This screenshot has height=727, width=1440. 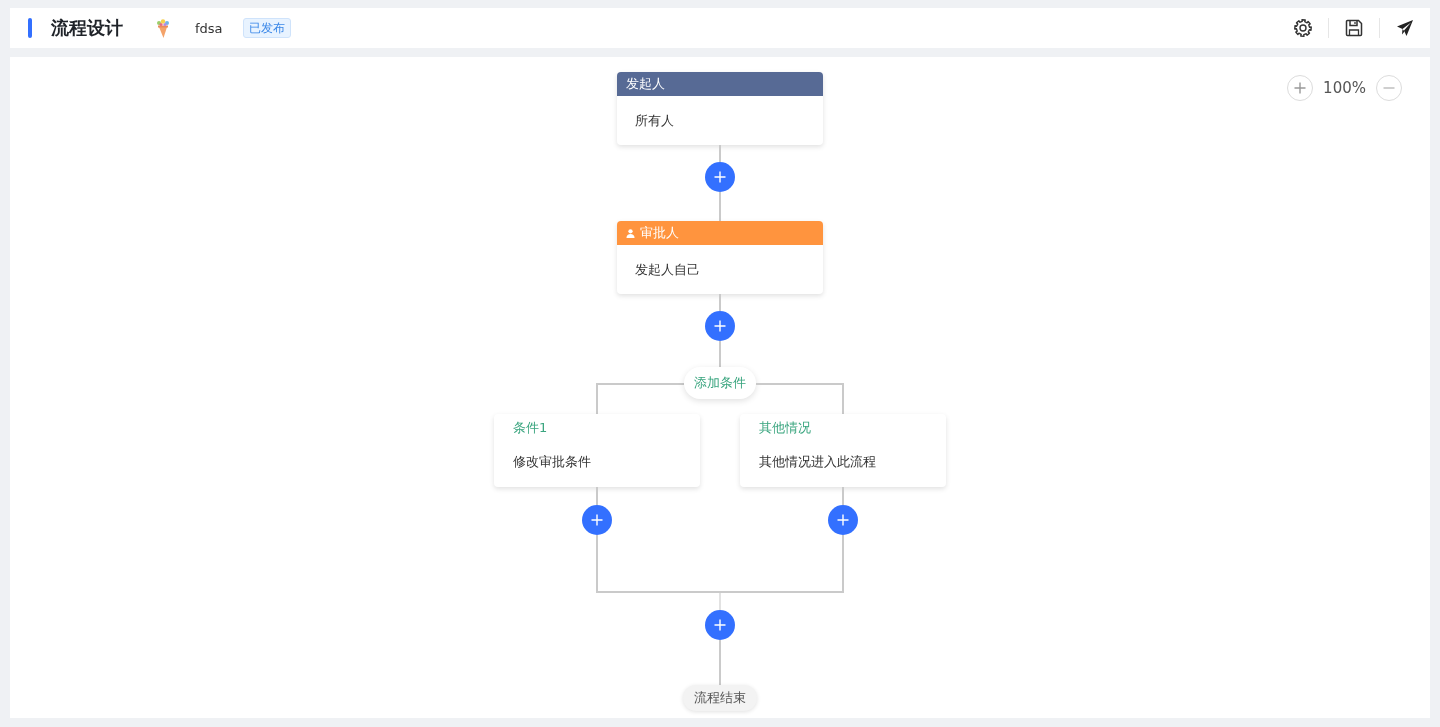 I want to click on save-icon, so click(x=1354, y=28).